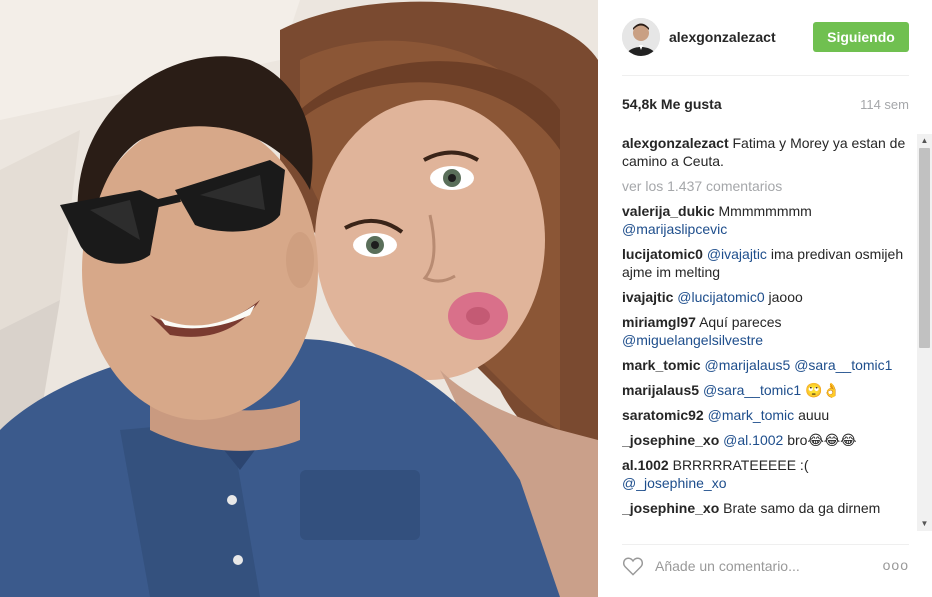 This screenshot has height=597, width=932. Describe the element at coordinates (814, 415) in the screenshot. I see `comment-text: auuu` at that location.